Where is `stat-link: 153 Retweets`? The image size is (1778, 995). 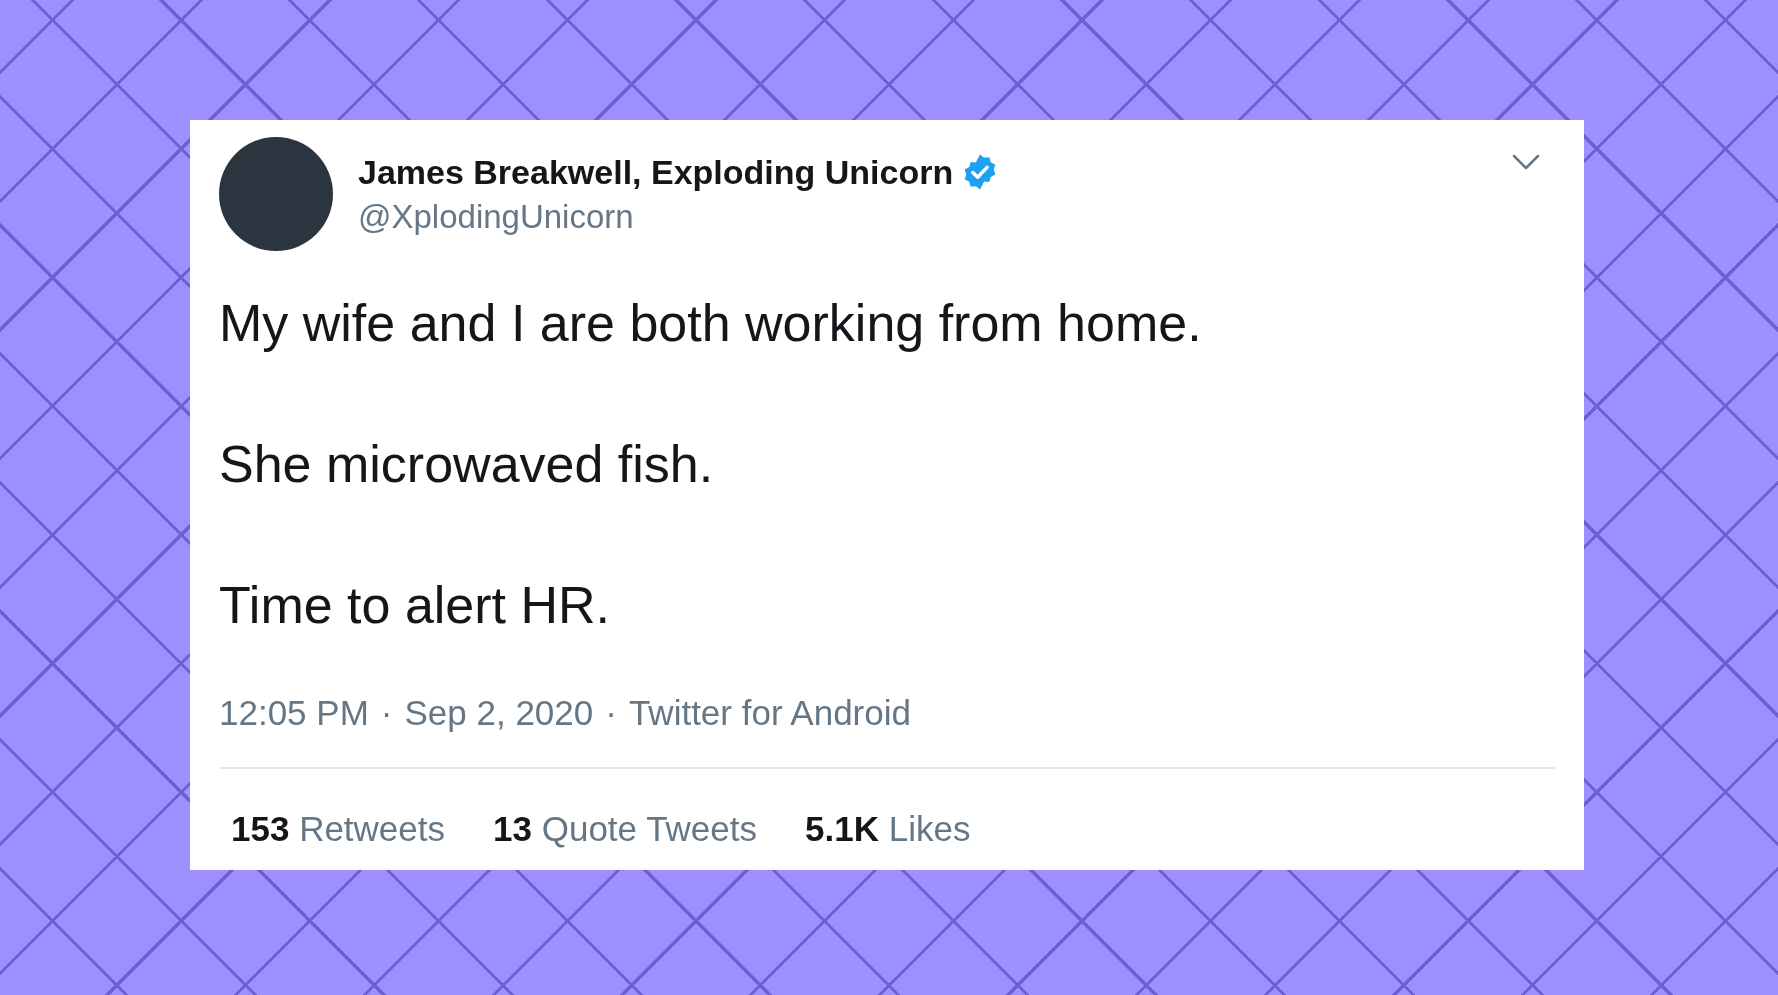 stat-link: 153 Retweets is located at coordinates (338, 829).